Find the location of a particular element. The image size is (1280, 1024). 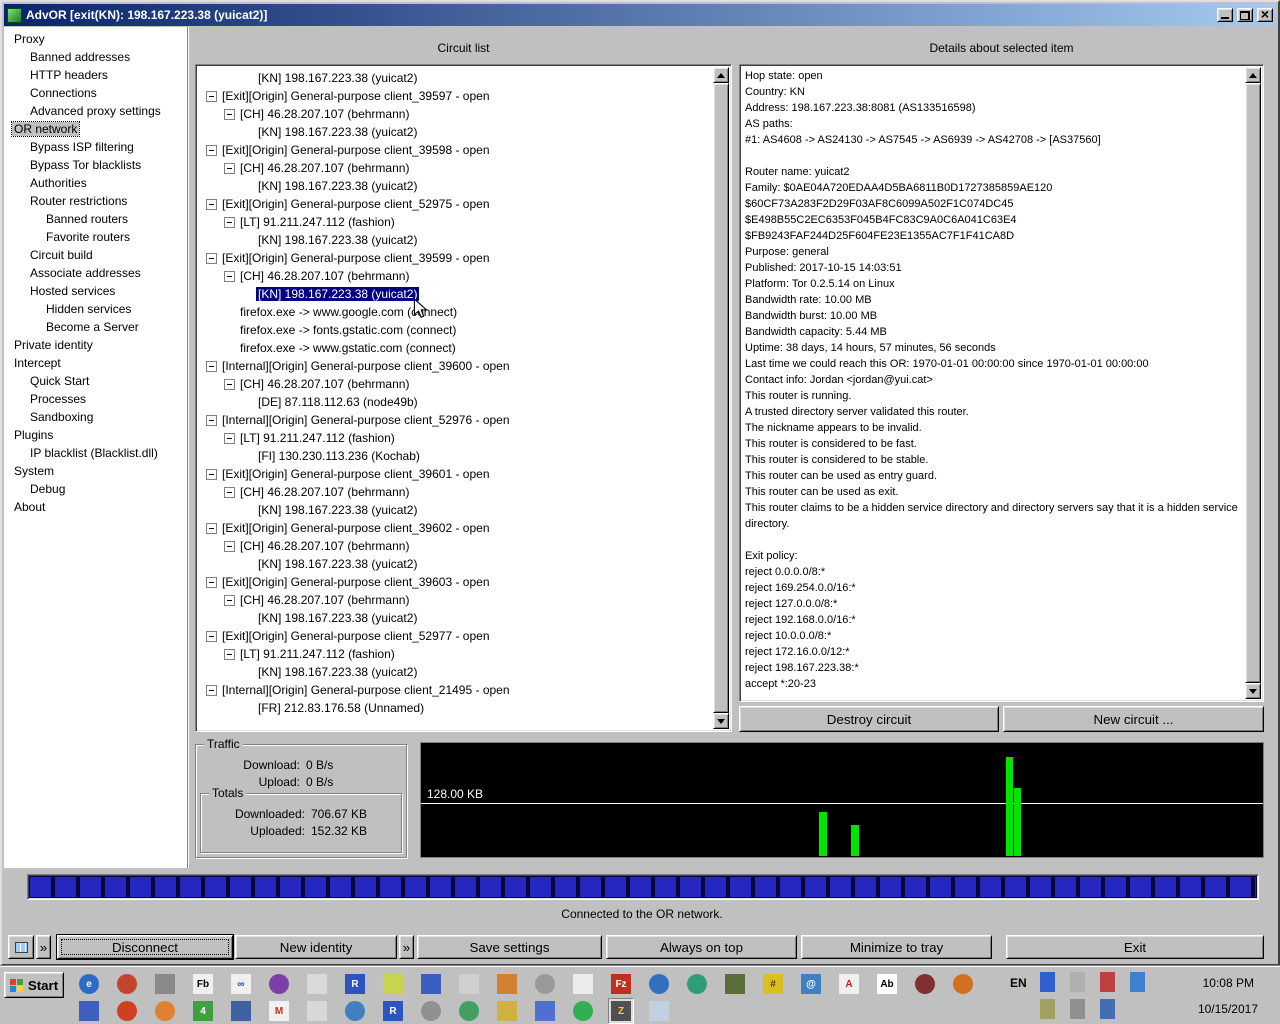

start-button: Start is located at coordinates (34, 985).